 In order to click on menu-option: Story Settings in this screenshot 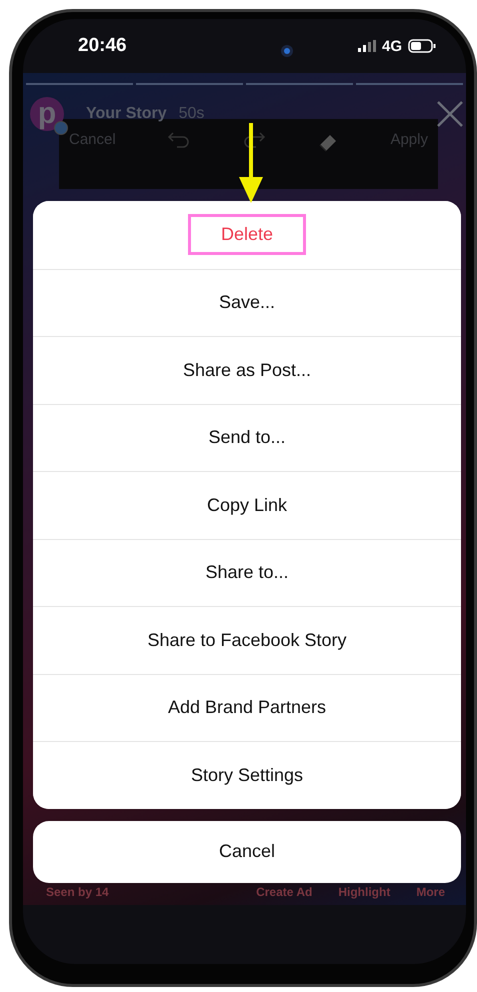, I will do `click(247, 774)`.